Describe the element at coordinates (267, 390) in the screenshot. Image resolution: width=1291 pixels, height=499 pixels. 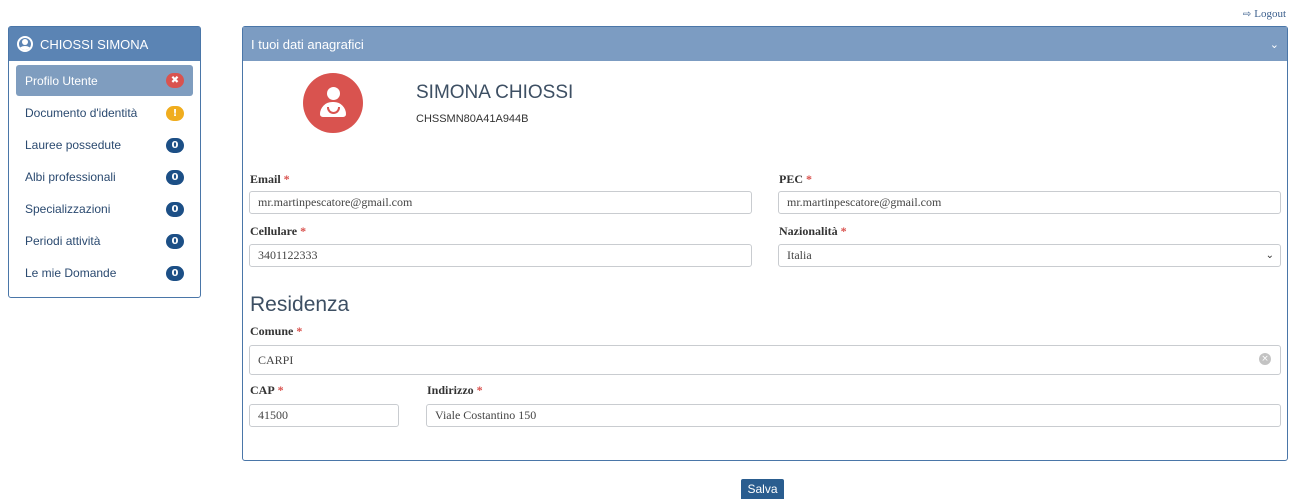
I see `cap-label: CAP *` at that location.